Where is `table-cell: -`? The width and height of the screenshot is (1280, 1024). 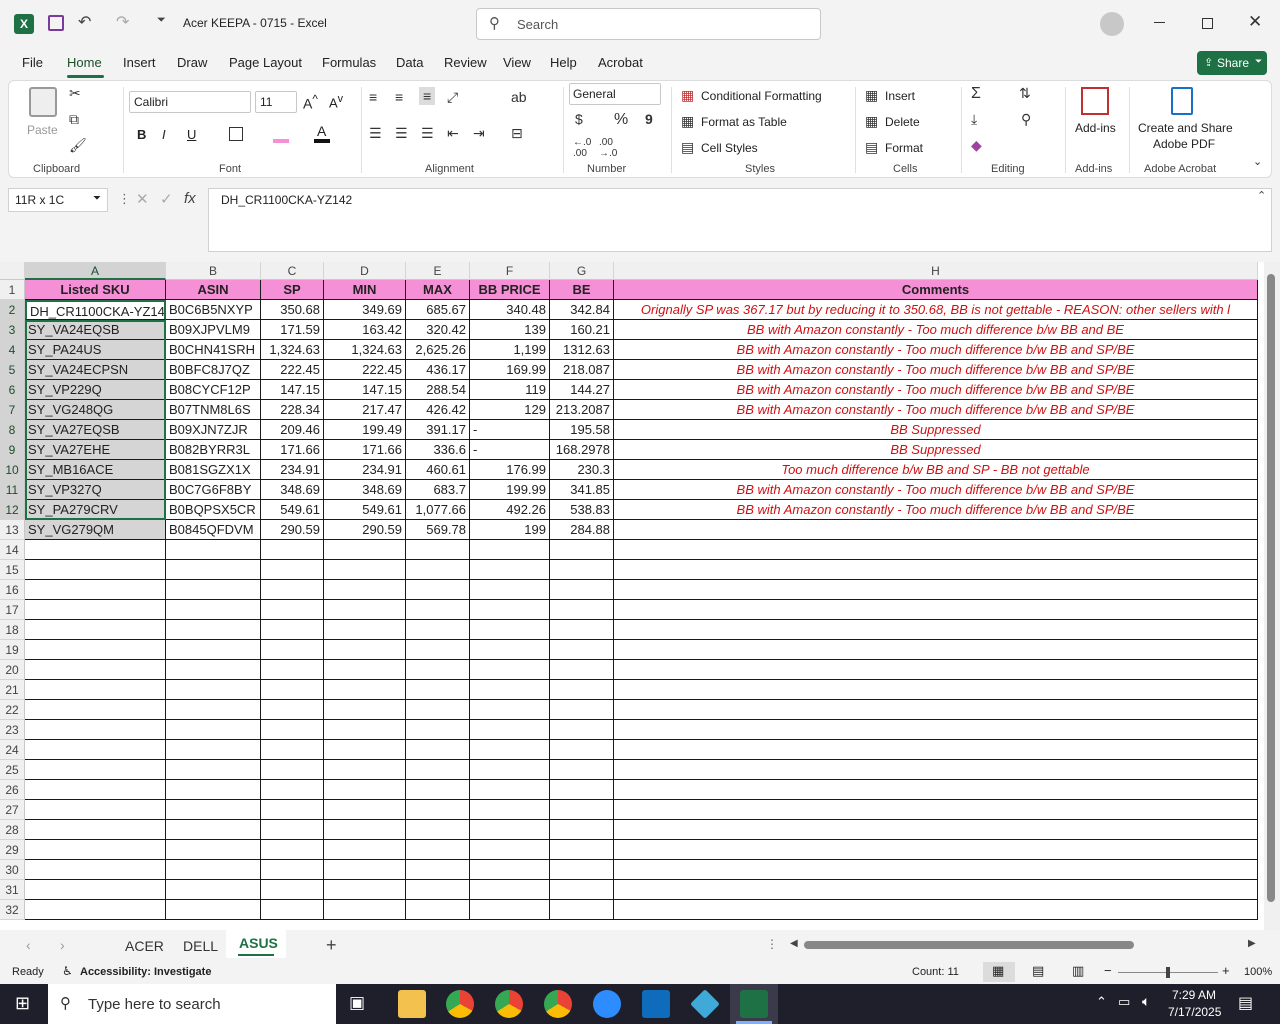 table-cell: - is located at coordinates (510, 450).